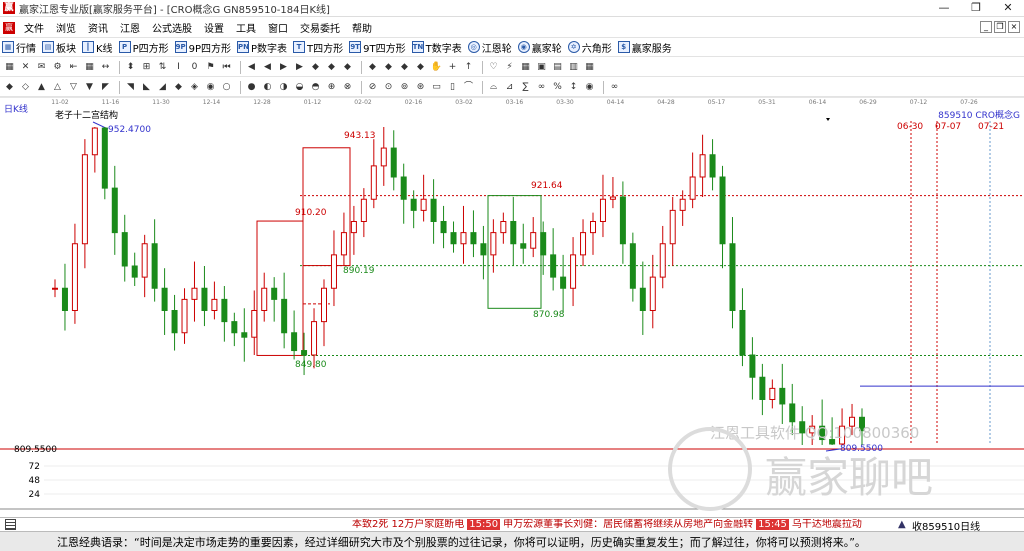 The width and height of the screenshot is (1024, 551). What do you see at coordinates (404, 87) in the screenshot?
I see `analysis-tool-icon-23: ⊚` at bounding box center [404, 87].